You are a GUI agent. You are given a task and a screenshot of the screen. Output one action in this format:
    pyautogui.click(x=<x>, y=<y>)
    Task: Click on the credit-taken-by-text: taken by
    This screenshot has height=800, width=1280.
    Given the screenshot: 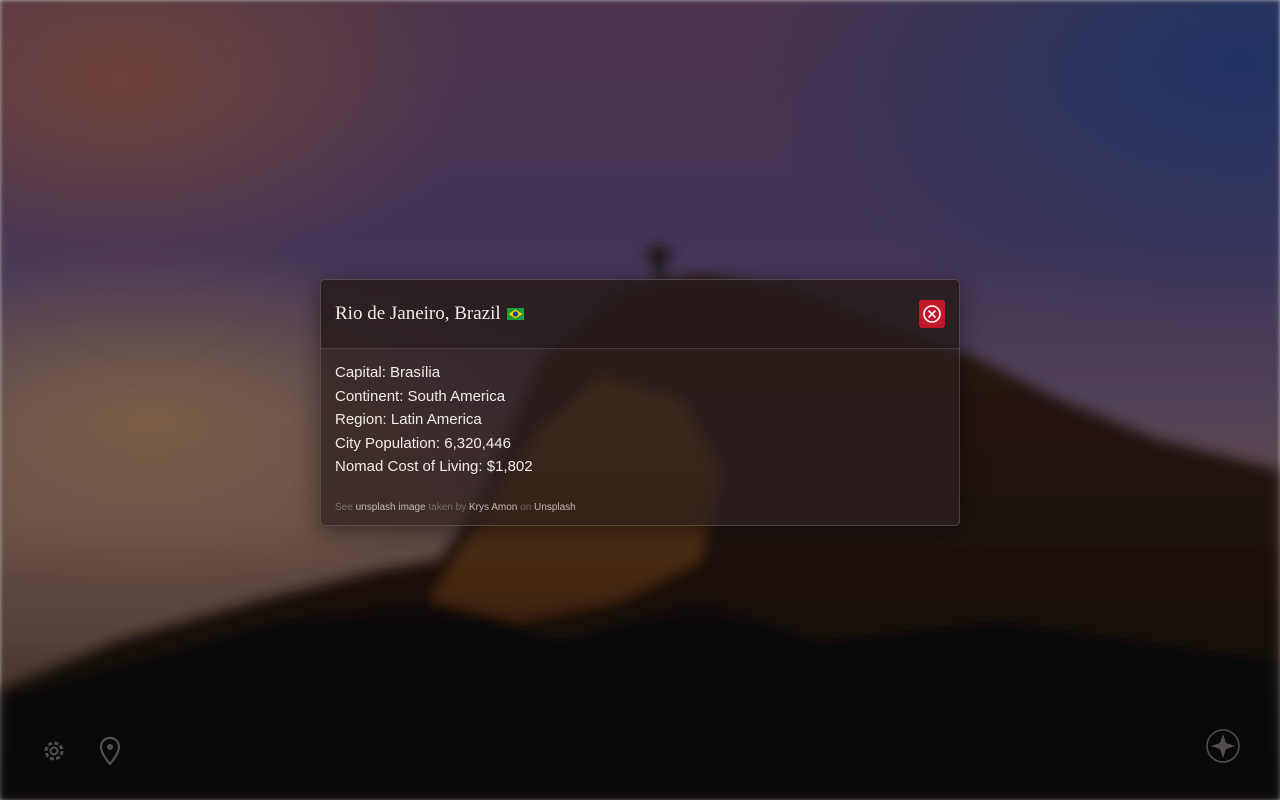 What is the action you would take?
    pyautogui.click(x=447, y=507)
    